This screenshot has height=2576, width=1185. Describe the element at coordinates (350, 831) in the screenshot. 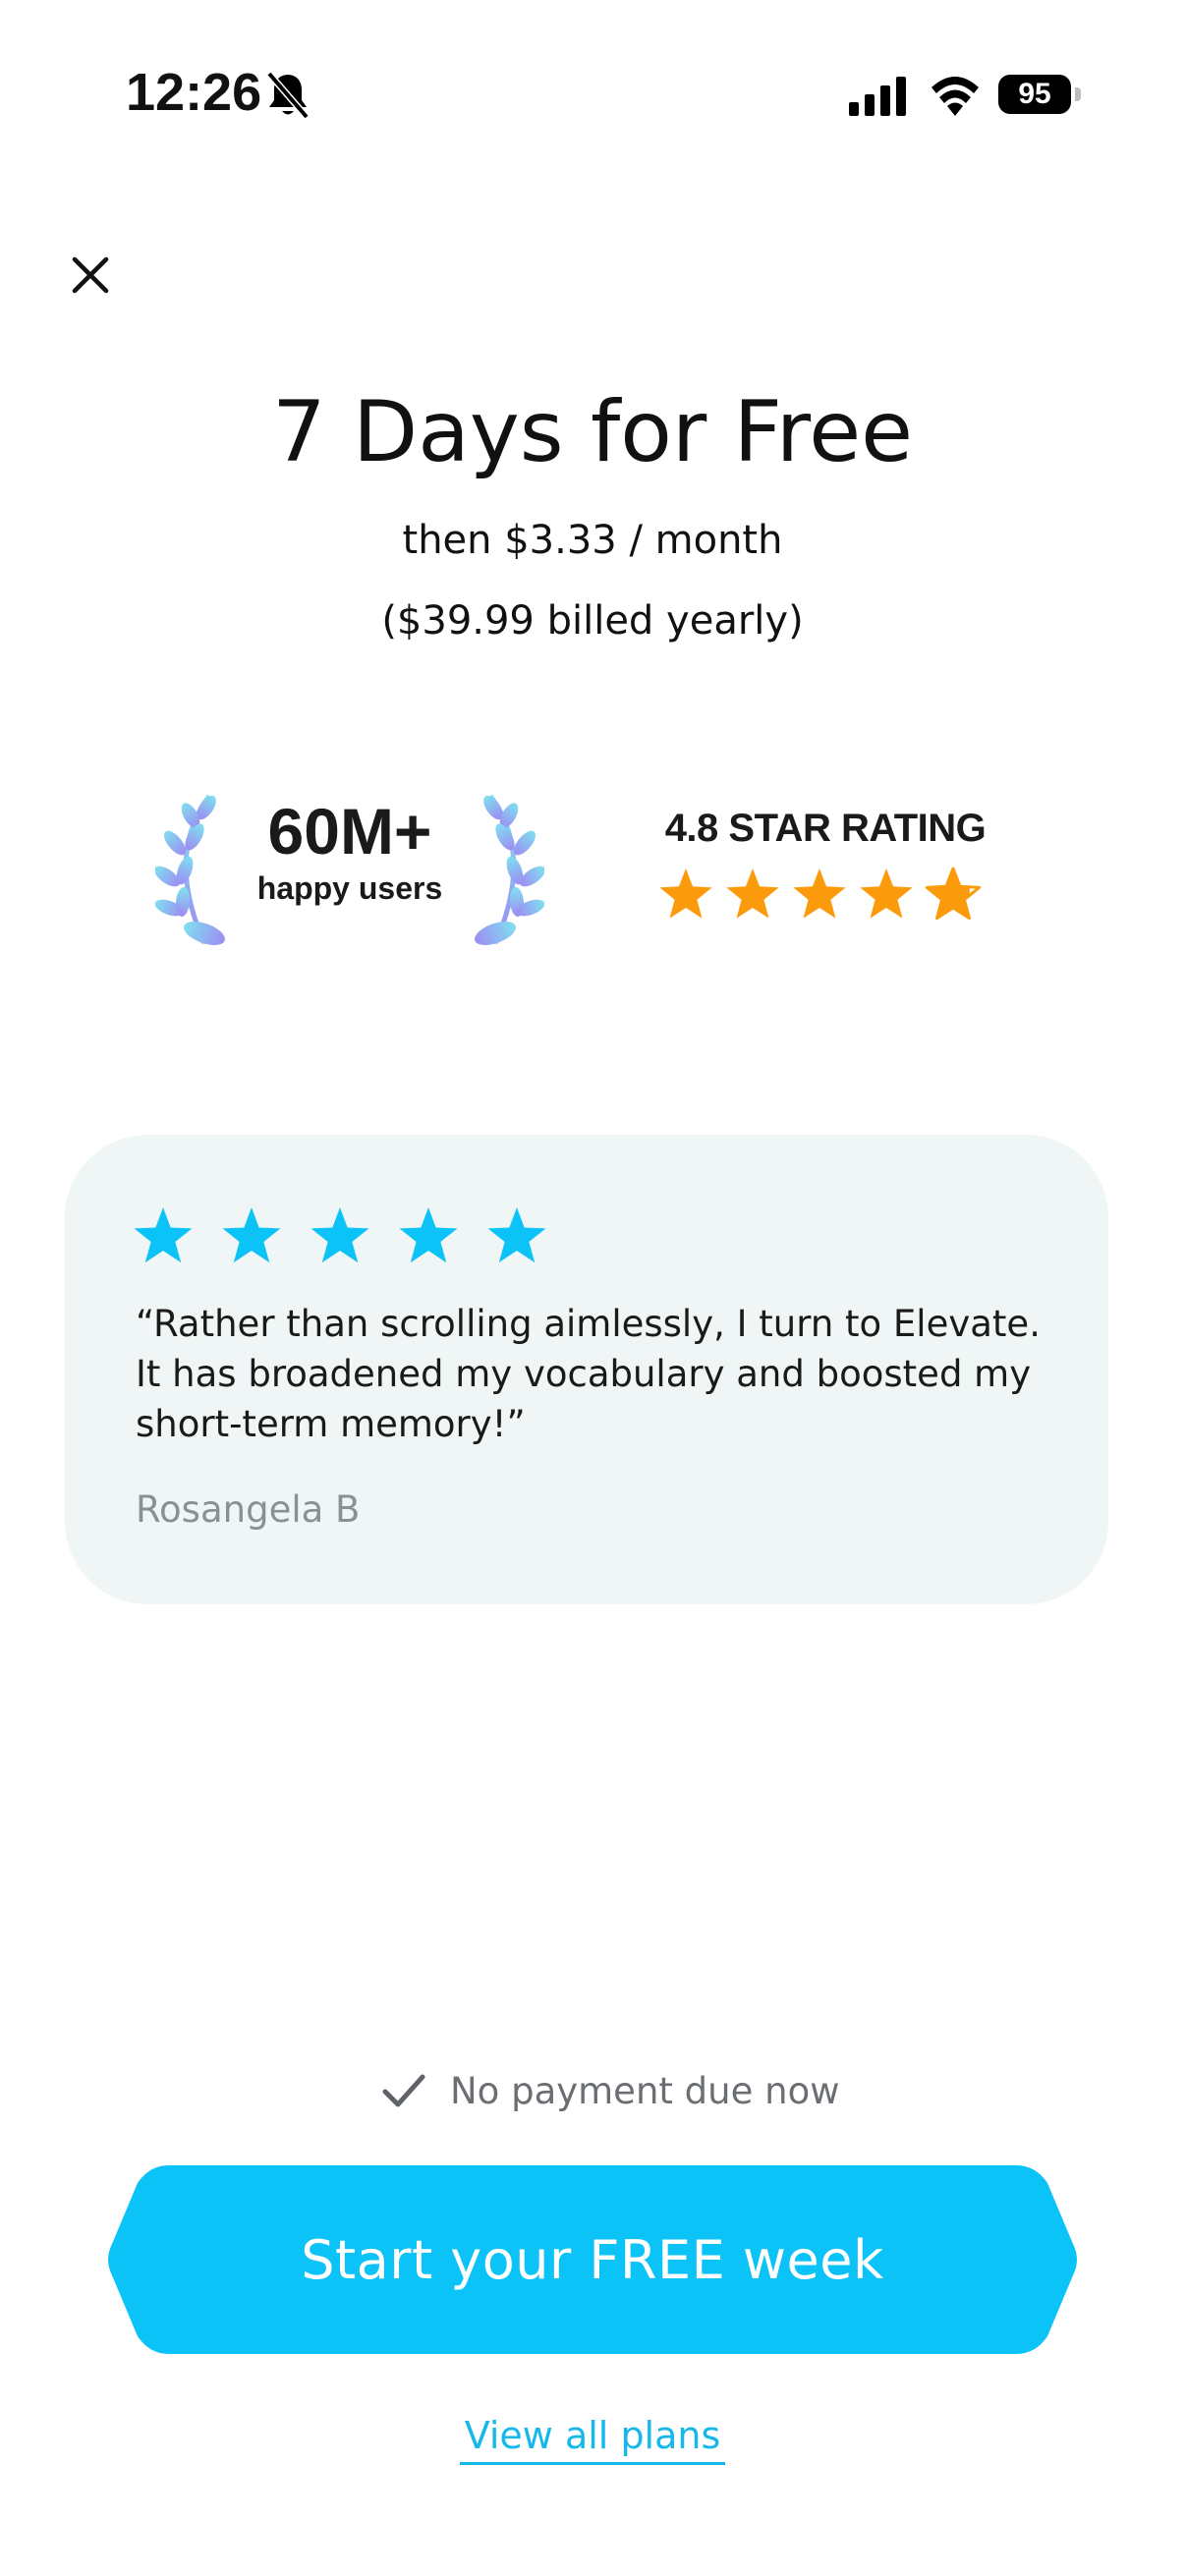

I see `users-count: 60M+` at that location.